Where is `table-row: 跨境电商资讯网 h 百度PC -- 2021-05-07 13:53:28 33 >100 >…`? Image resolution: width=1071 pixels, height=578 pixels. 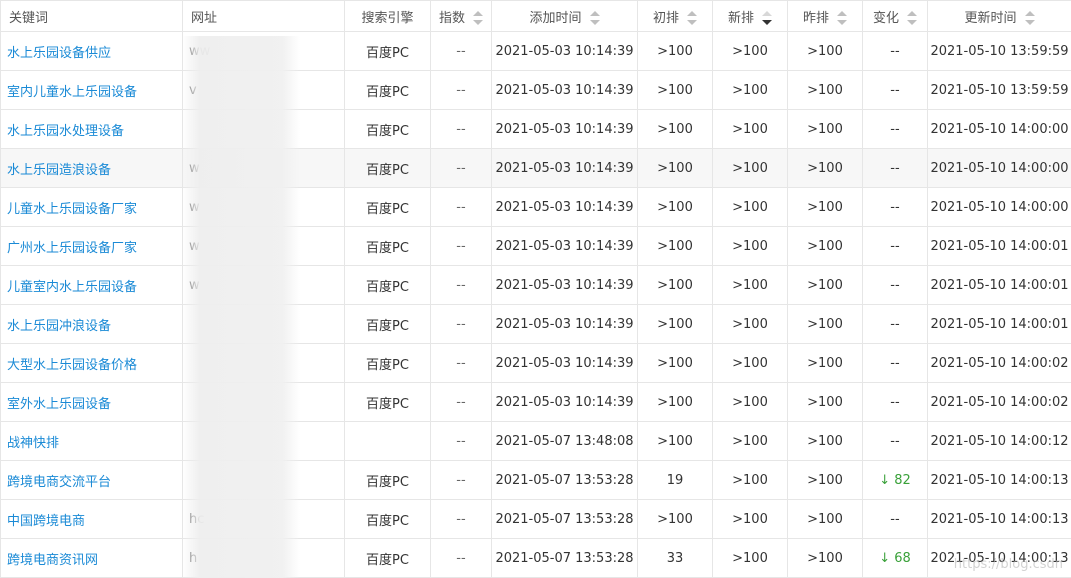 table-row: 跨境电商资讯网 h 百度PC -- 2021-05-07 13:53:28 33 >100 >… is located at coordinates (535, 558).